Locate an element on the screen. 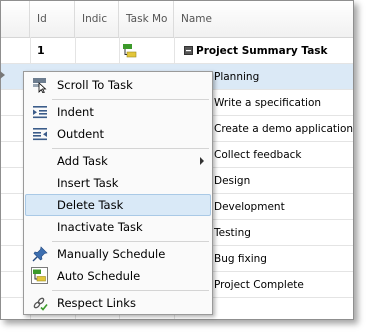  task-name: Design is located at coordinates (232, 181).